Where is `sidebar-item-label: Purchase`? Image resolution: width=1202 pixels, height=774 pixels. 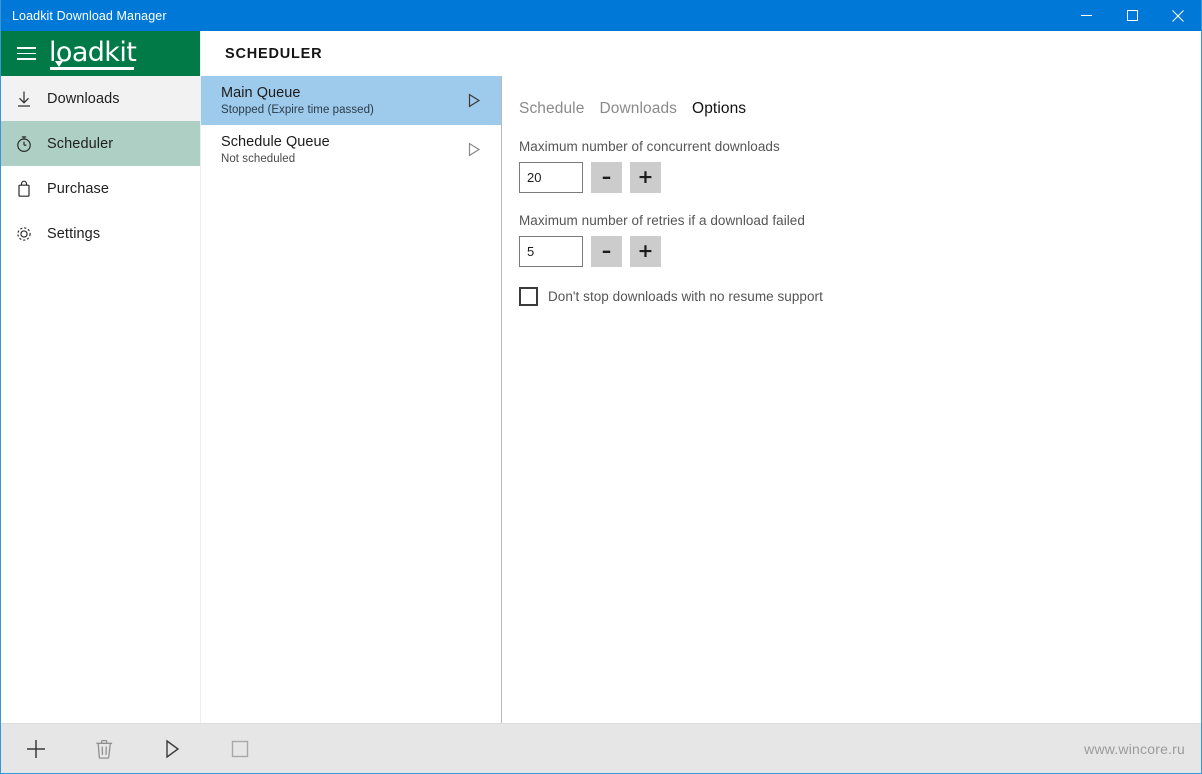 sidebar-item-label: Purchase is located at coordinates (78, 188).